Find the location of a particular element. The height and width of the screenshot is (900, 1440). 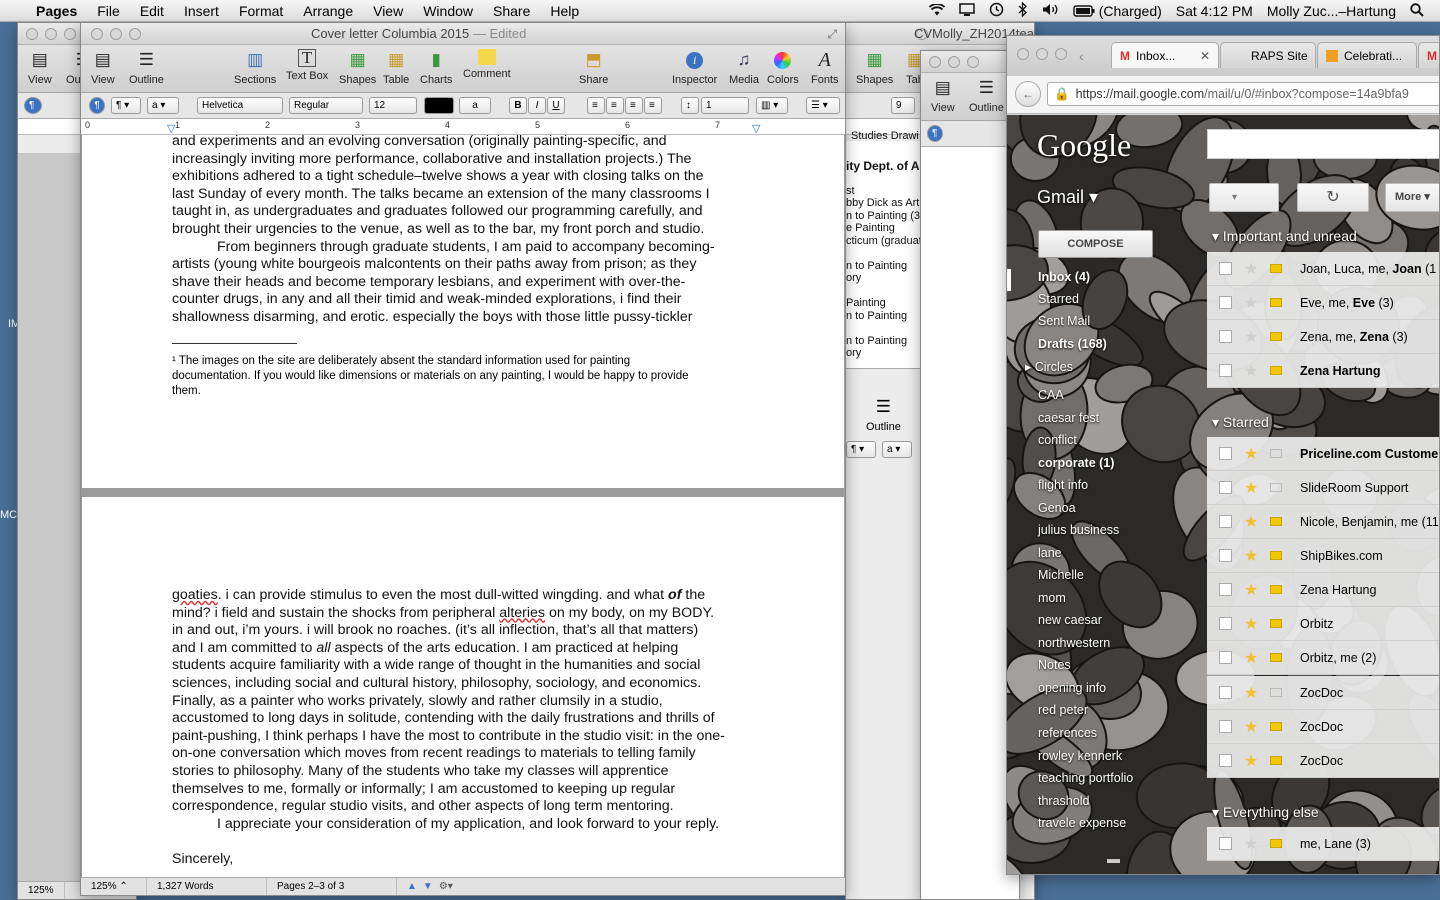

colors-button: Colors is located at coordinates (783, 67).